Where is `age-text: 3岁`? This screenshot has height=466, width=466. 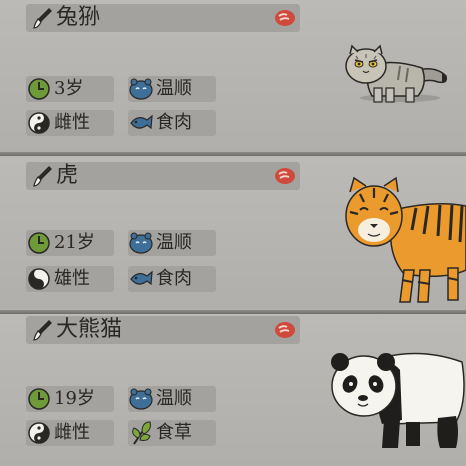 age-text: 3岁 is located at coordinates (69, 88).